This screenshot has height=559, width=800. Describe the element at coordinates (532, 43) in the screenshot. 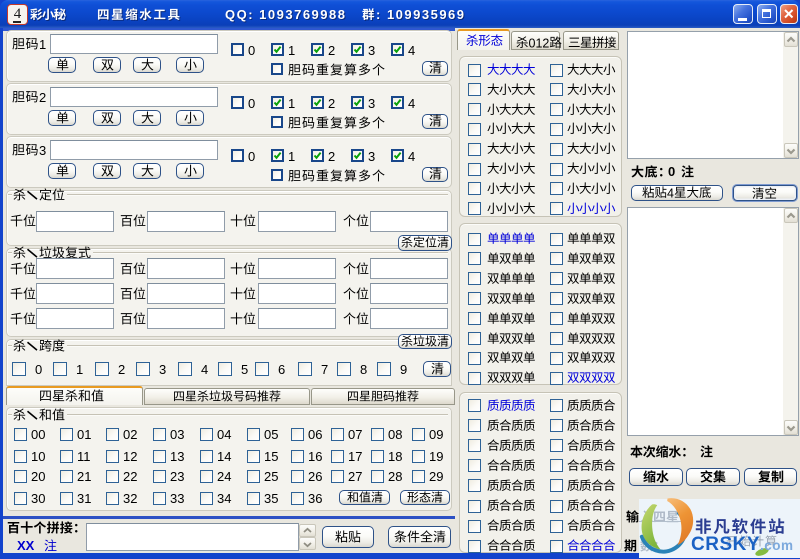

I see `svg-text: 0` at that location.